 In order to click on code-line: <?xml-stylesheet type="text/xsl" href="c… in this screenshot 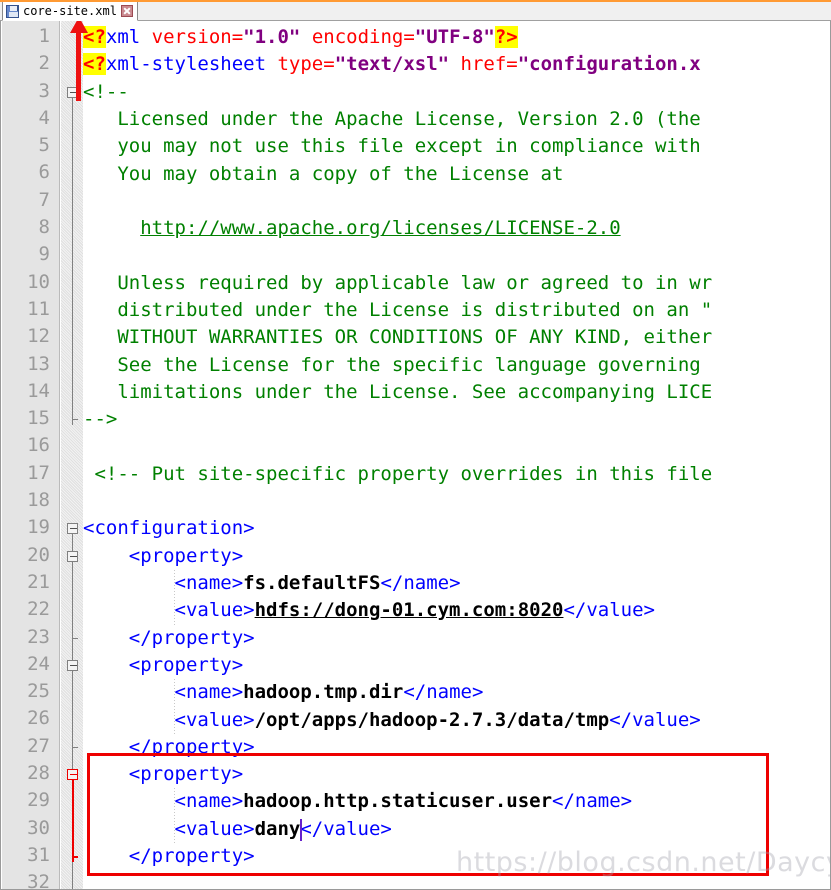, I will do `click(456, 64)`.